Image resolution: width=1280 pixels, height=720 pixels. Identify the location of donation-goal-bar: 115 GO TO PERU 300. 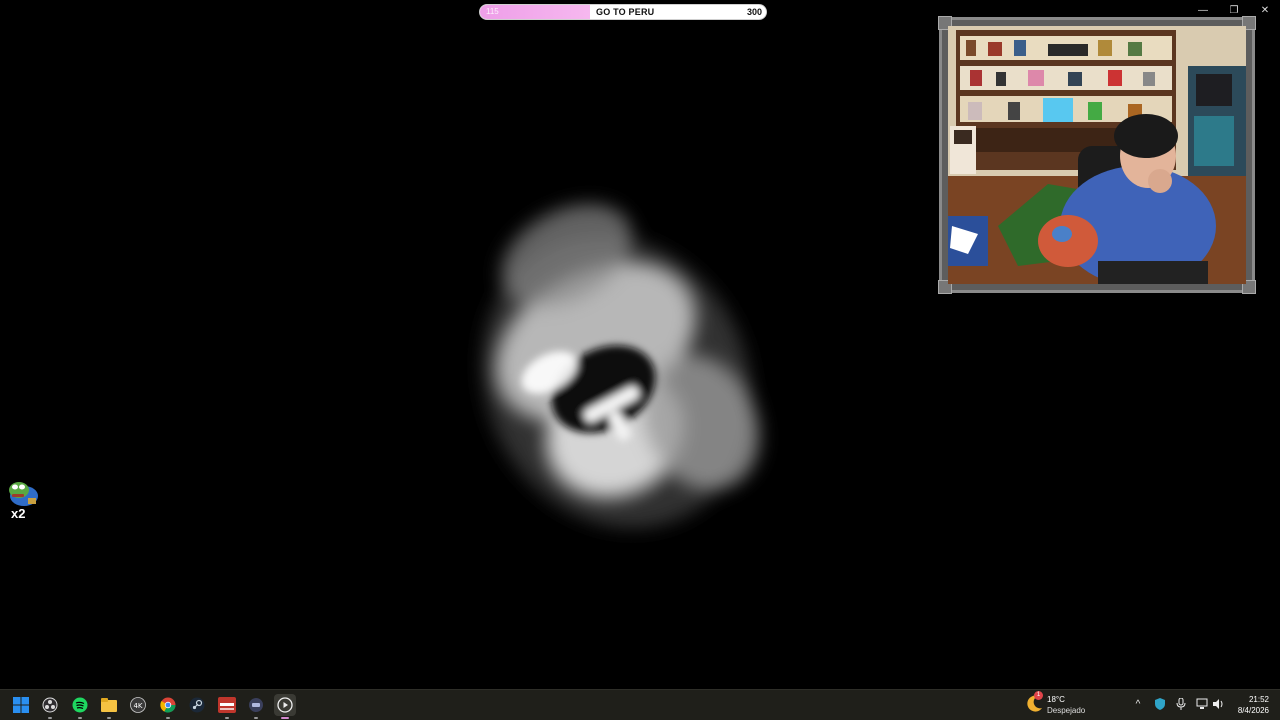
(623, 12).